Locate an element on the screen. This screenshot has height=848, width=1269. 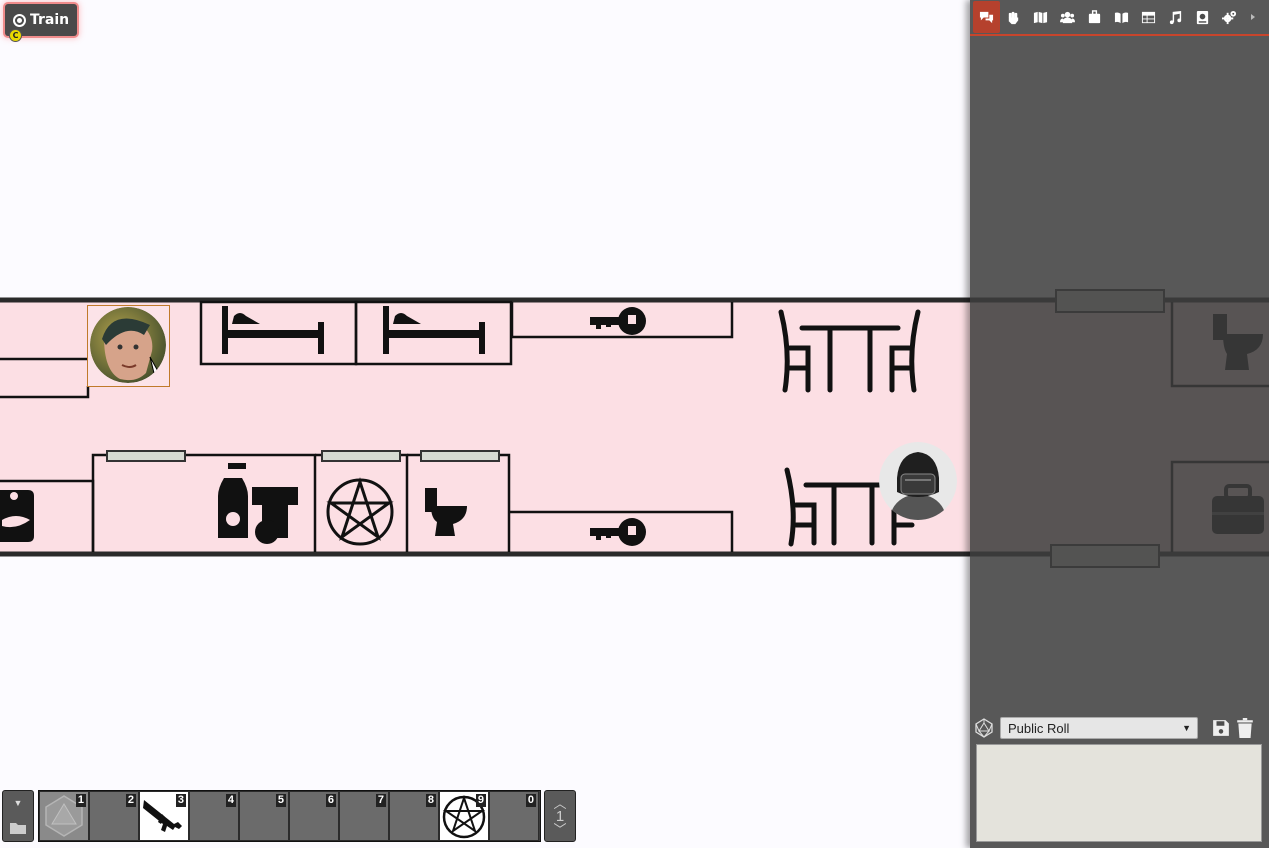
tab-combat is located at coordinates (1013, 17).